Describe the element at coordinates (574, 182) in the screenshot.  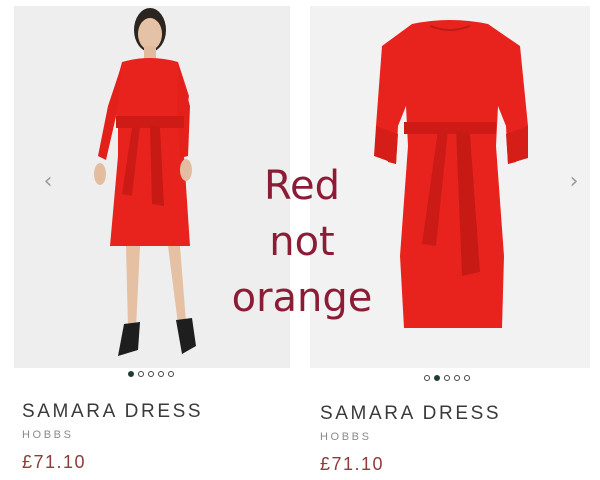
I see `chevron-right-icon: ›` at that location.